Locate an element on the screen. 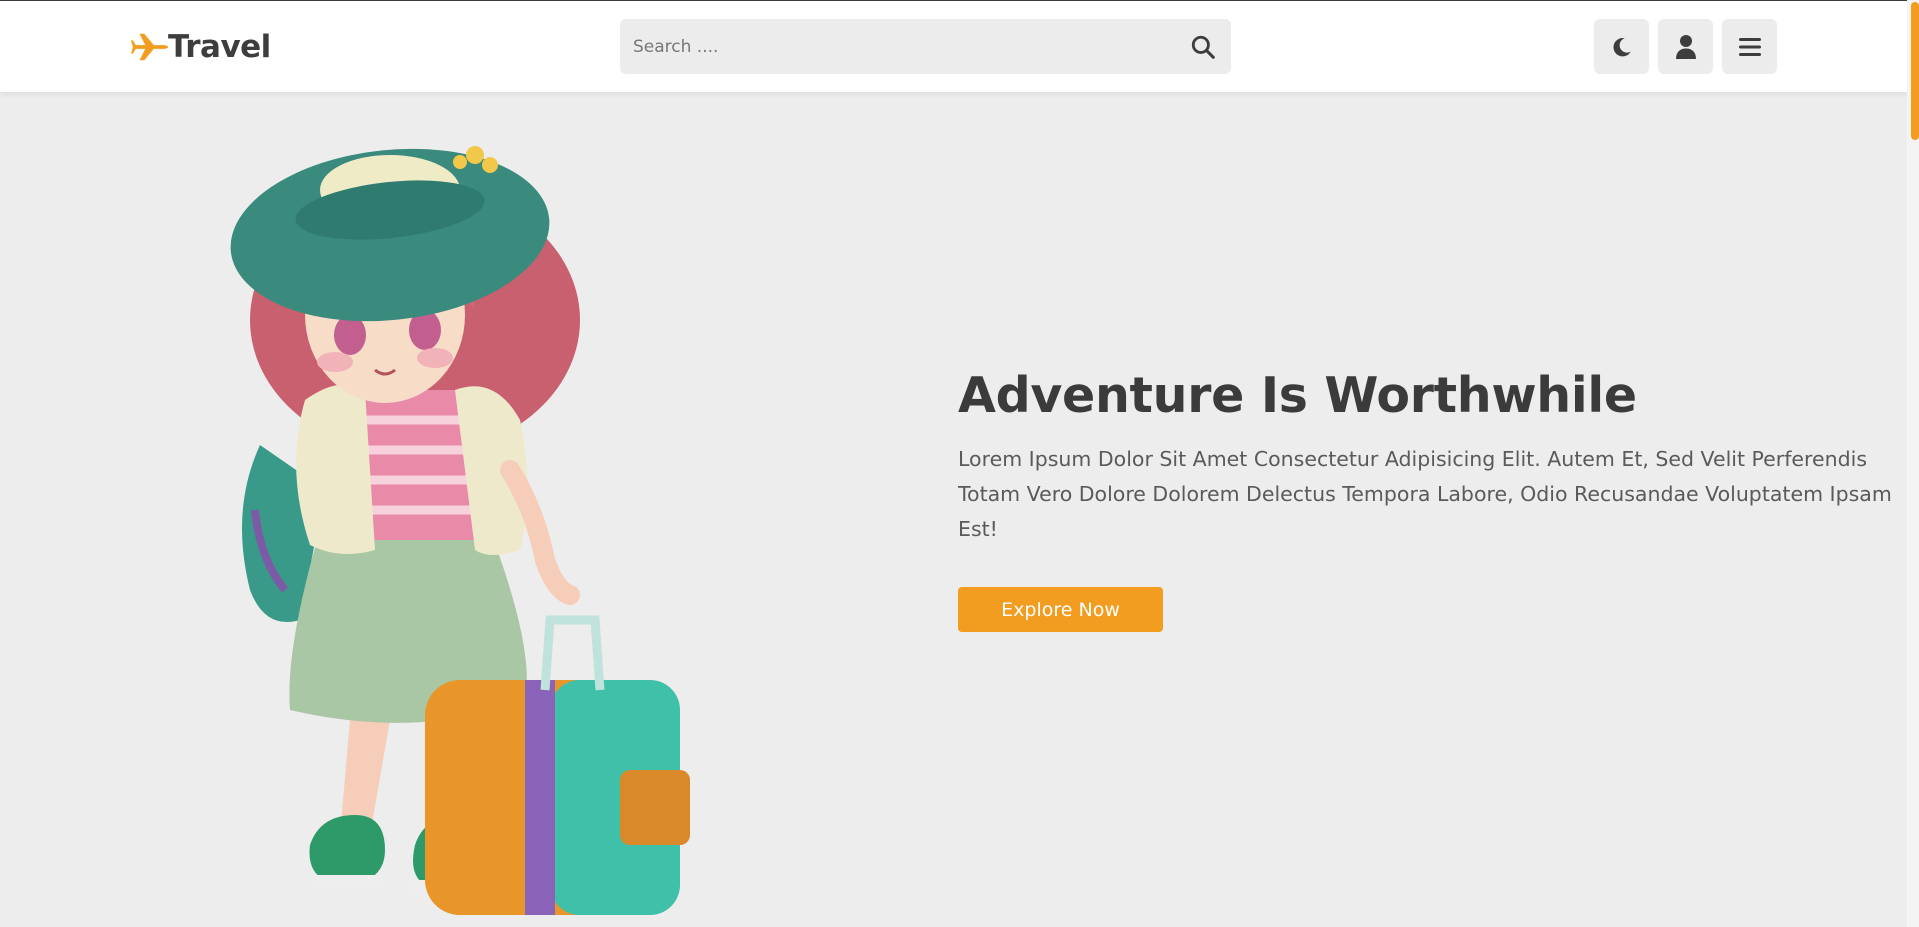 This screenshot has width=1919, height=927. search-icon is located at coordinates (1203, 47).